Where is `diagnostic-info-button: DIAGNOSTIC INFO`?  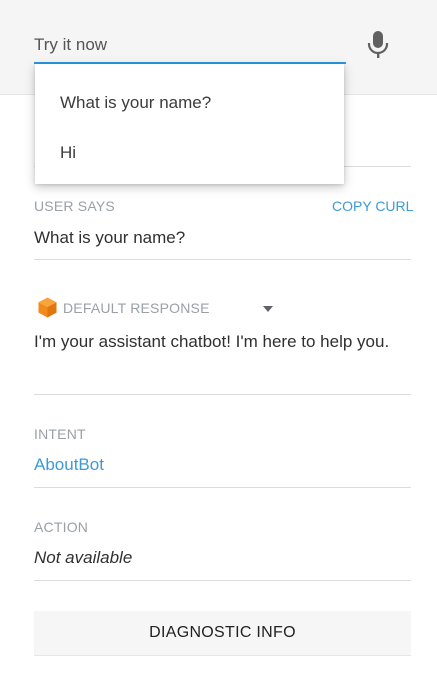 diagnostic-info-button: DIAGNOSTIC INFO is located at coordinates (222, 633).